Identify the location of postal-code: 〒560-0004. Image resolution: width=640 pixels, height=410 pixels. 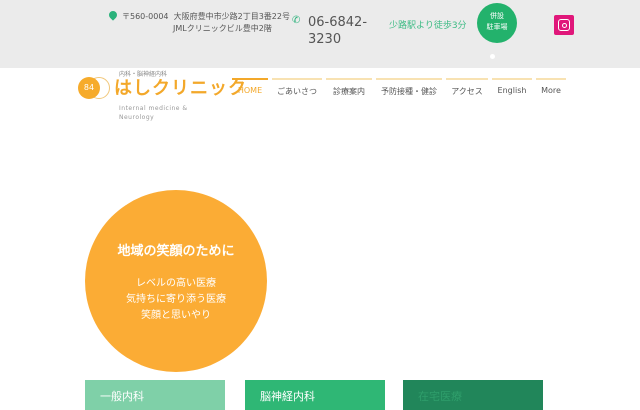
(145, 16).